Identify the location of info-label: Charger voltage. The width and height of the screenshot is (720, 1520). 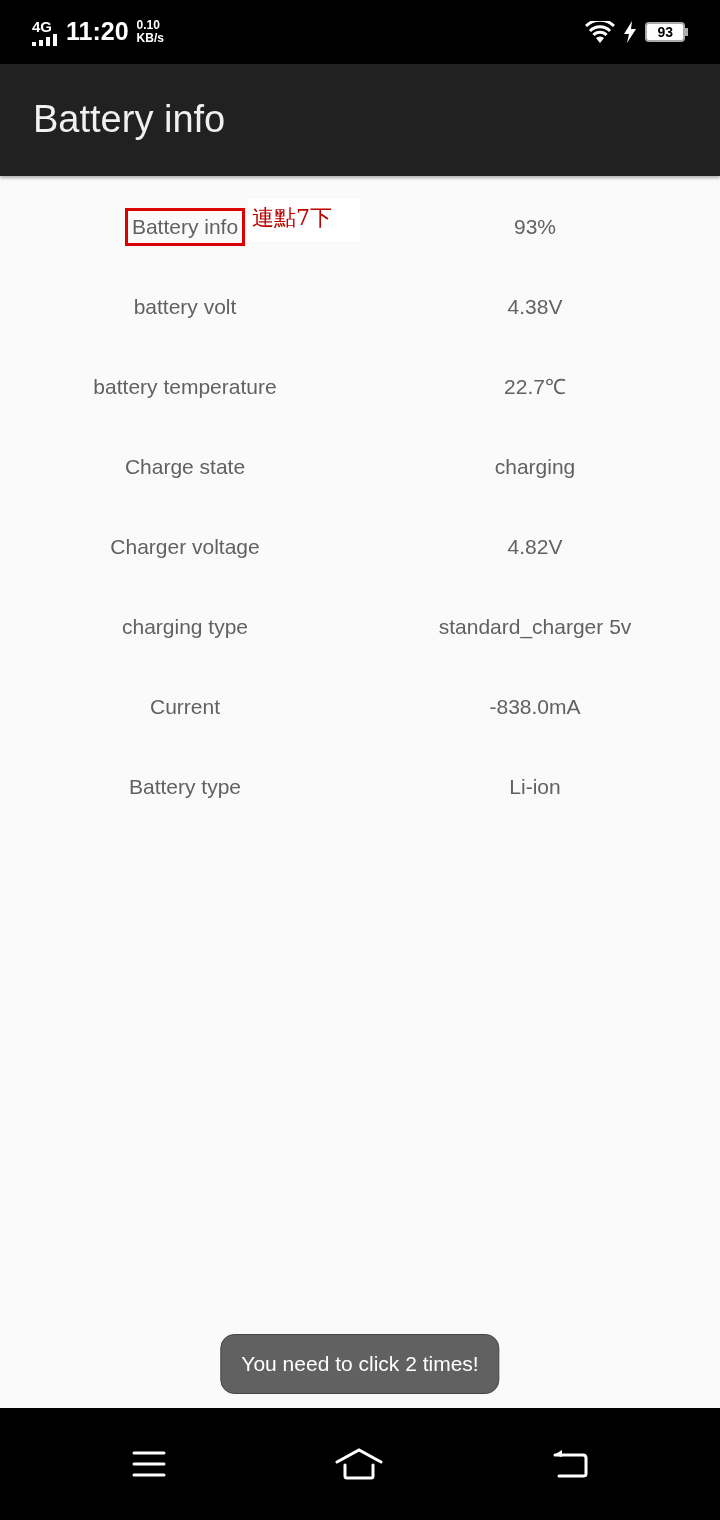
(185, 547).